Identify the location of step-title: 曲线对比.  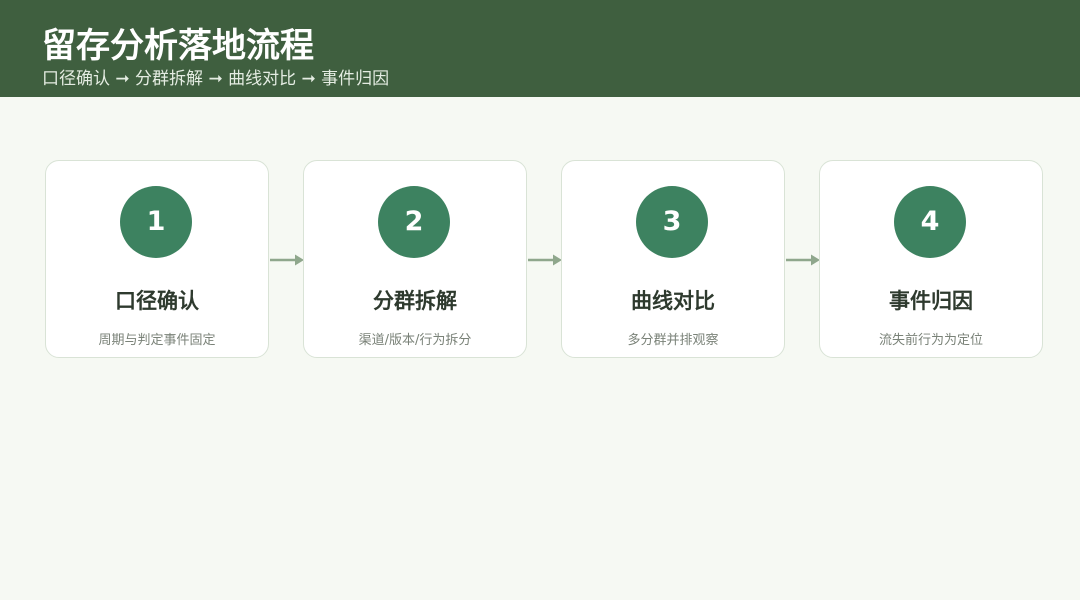
(673, 301).